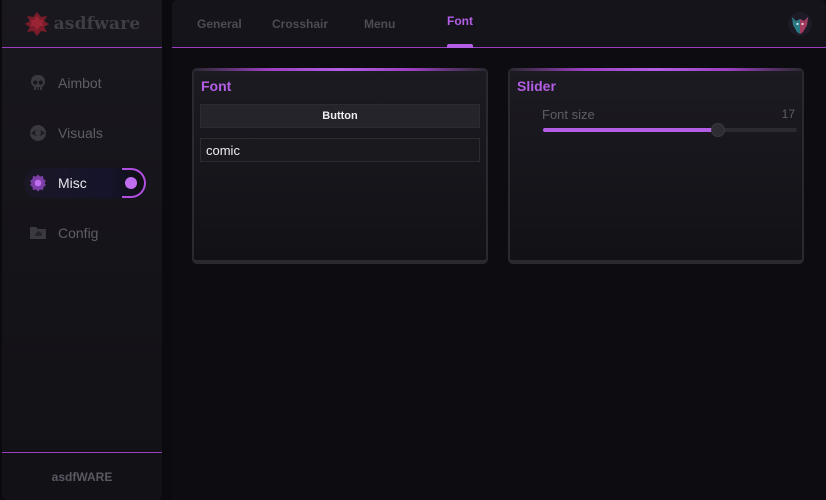 The image size is (826, 500). What do you see at coordinates (460, 21) in the screenshot?
I see `tab-label: Font` at bounding box center [460, 21].